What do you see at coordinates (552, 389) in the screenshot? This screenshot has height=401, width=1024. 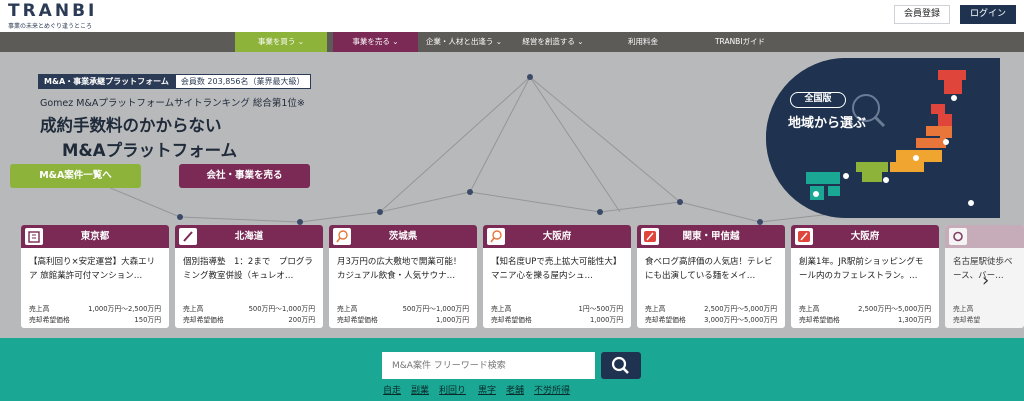 I see `keyword-link: 不労所得` at bounding box center [552, 389].